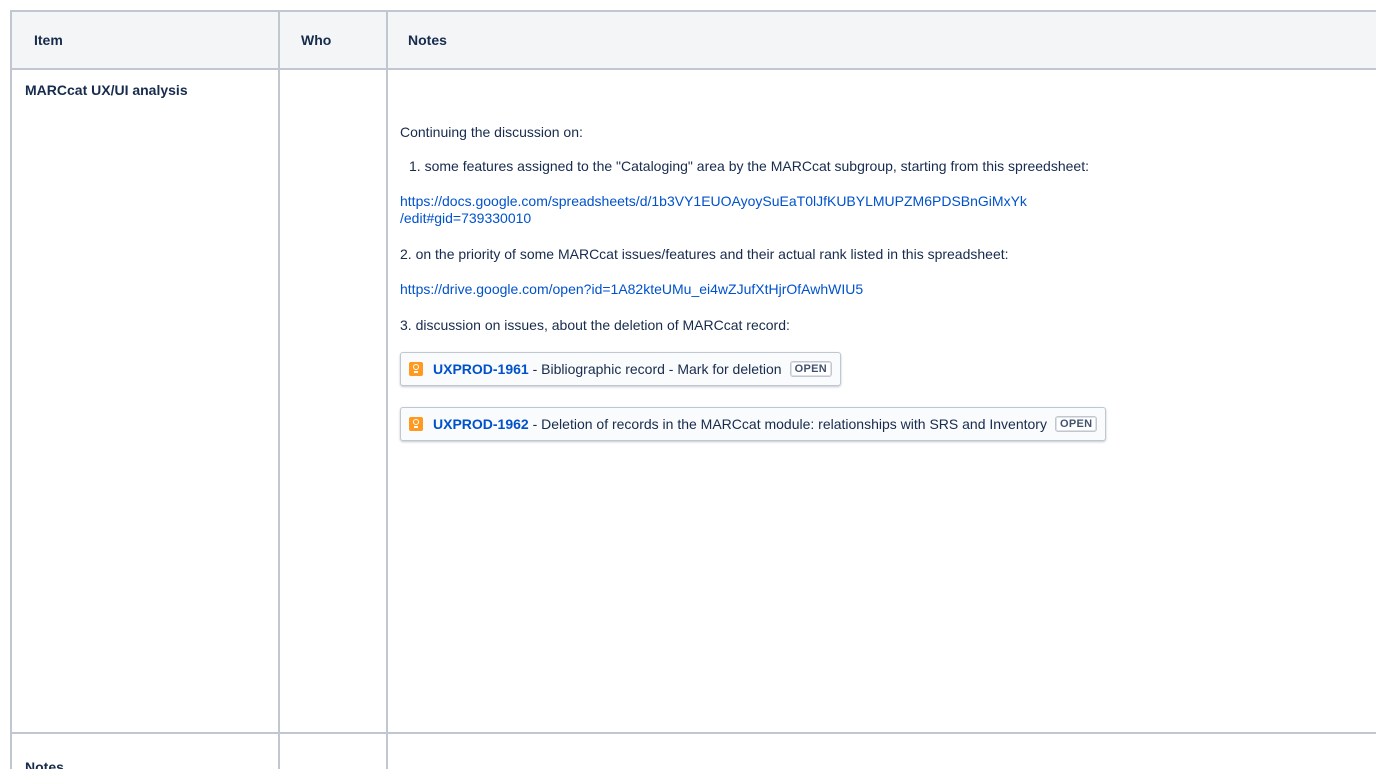 This screenshot has width=1376, height=769. Describe the element at coordinates (661, 369) in the screenshot. I see `jira-issue-summary: Bibliographic record - Mark for deletion` at that location.